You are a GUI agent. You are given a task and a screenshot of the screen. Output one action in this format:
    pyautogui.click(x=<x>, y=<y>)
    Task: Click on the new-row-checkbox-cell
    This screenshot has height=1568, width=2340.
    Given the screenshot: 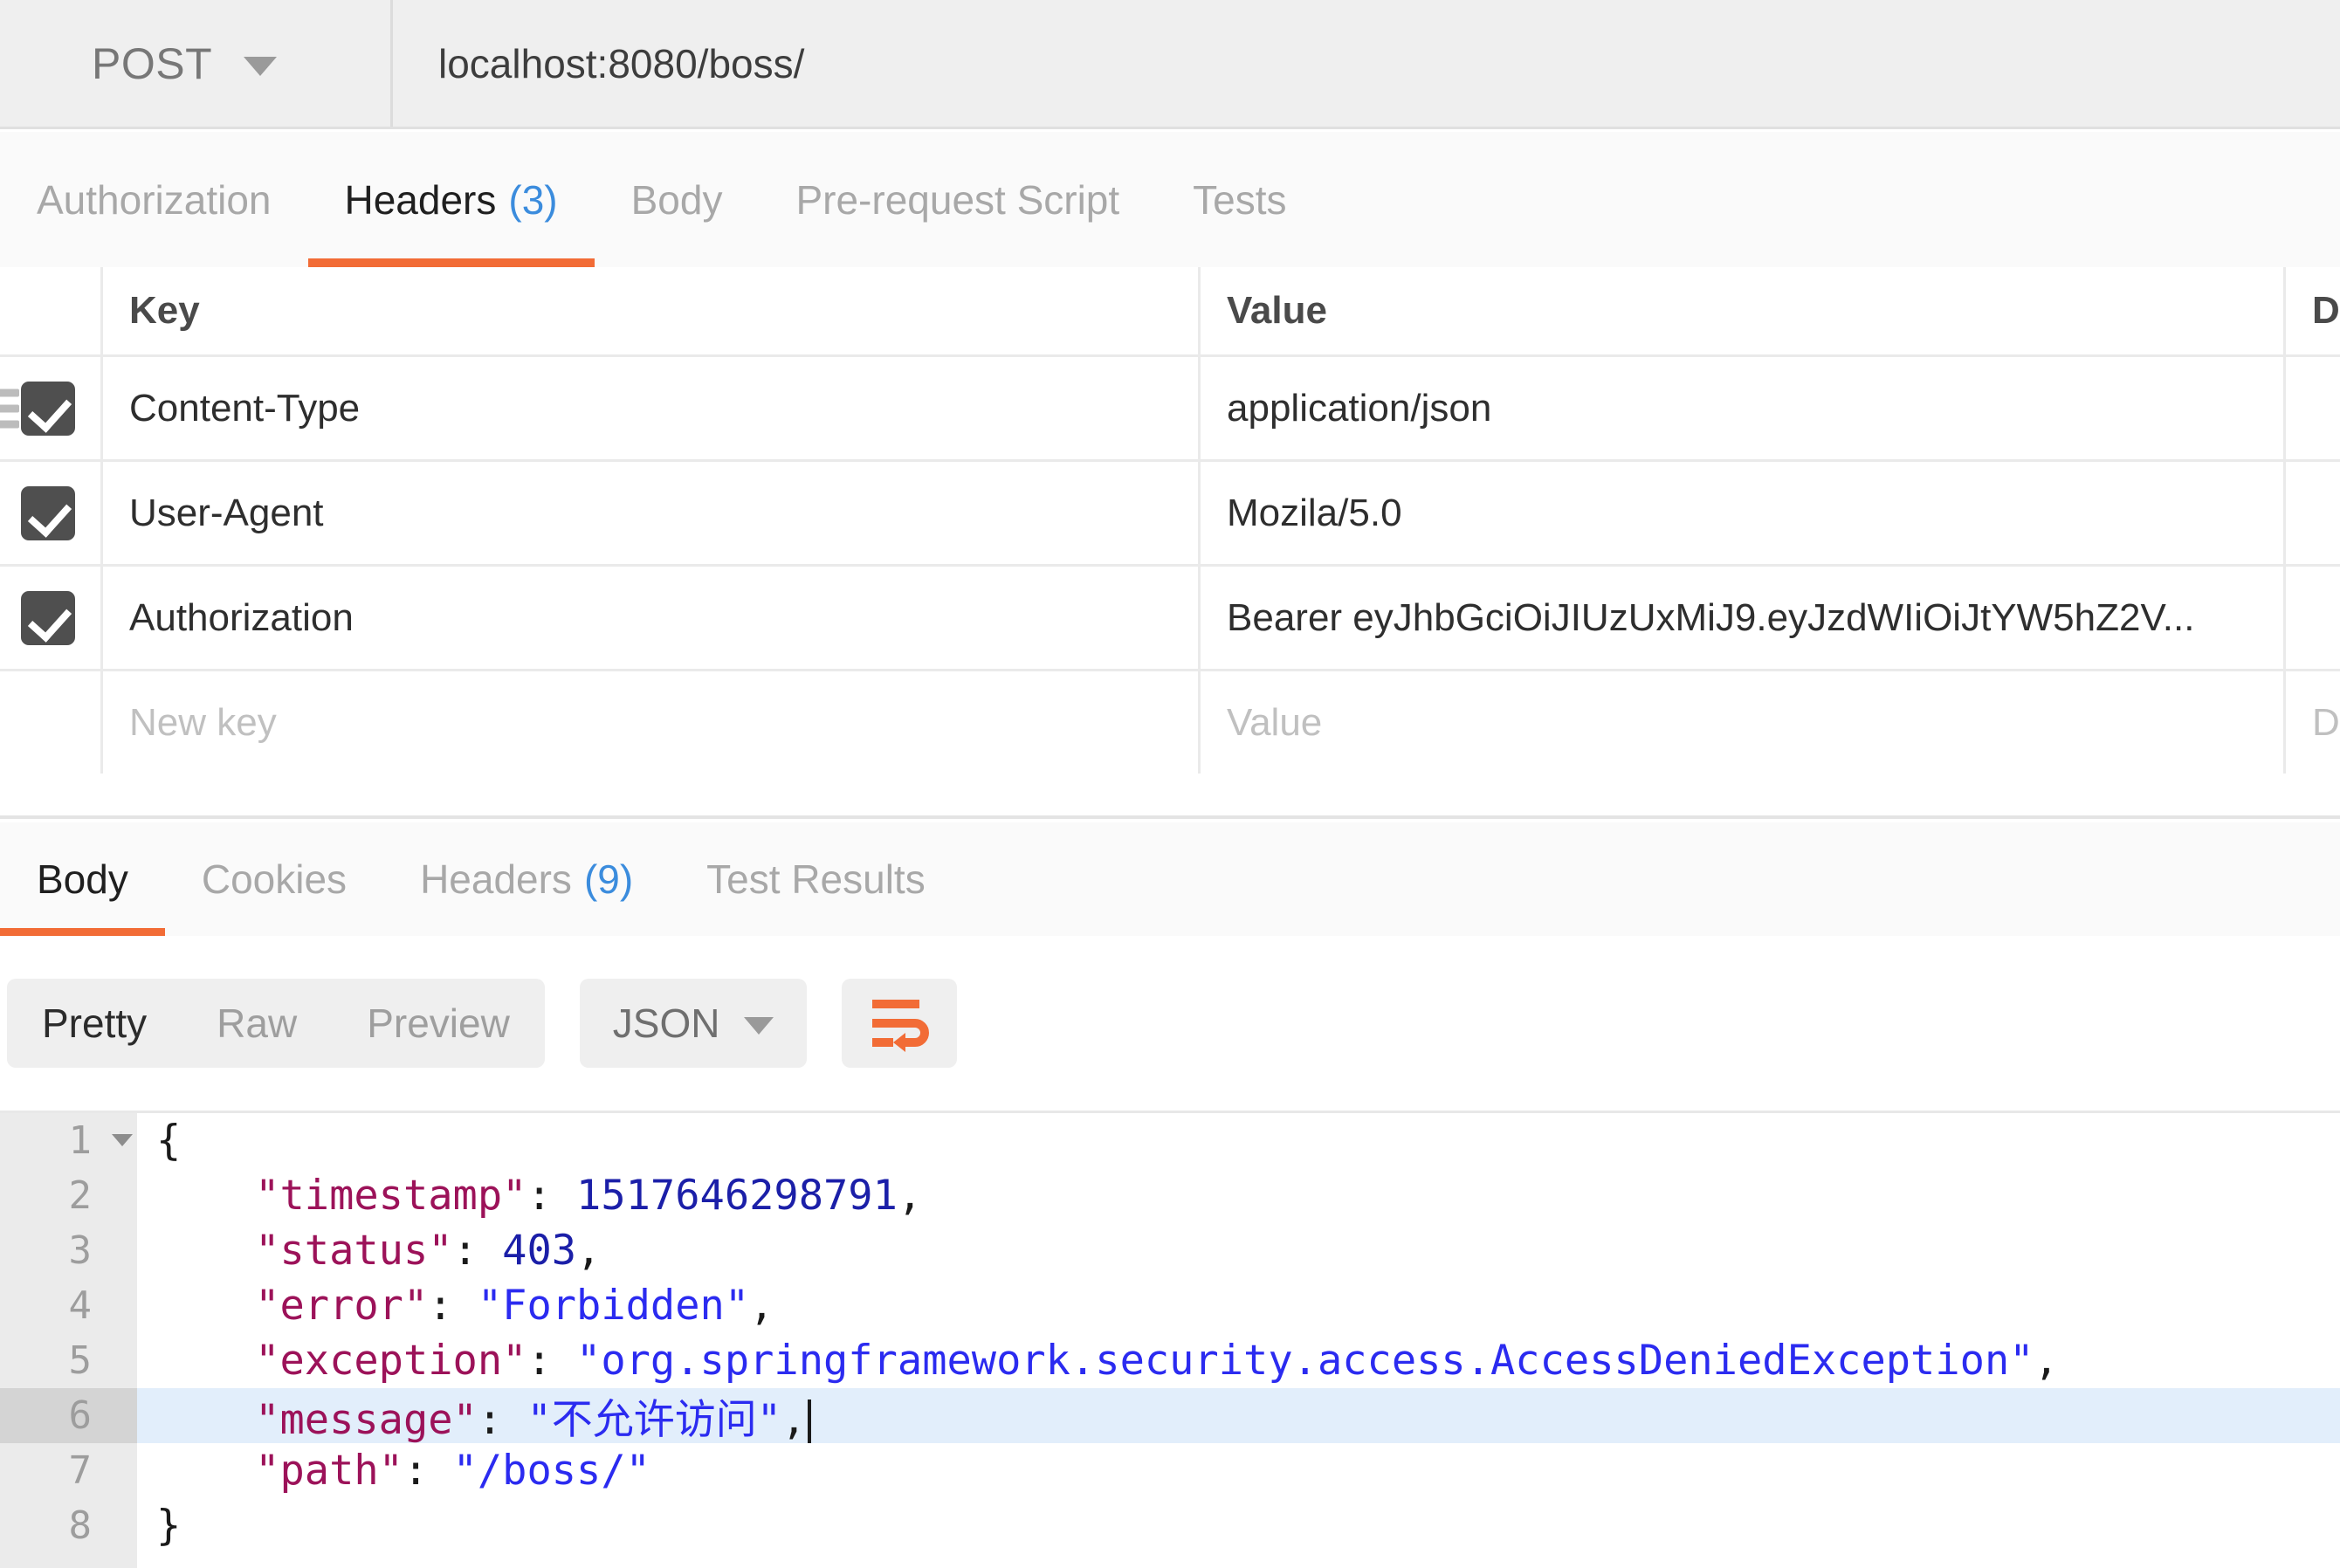 What is the action you would take?
    pyautogui.click(x=51, y=723)
    